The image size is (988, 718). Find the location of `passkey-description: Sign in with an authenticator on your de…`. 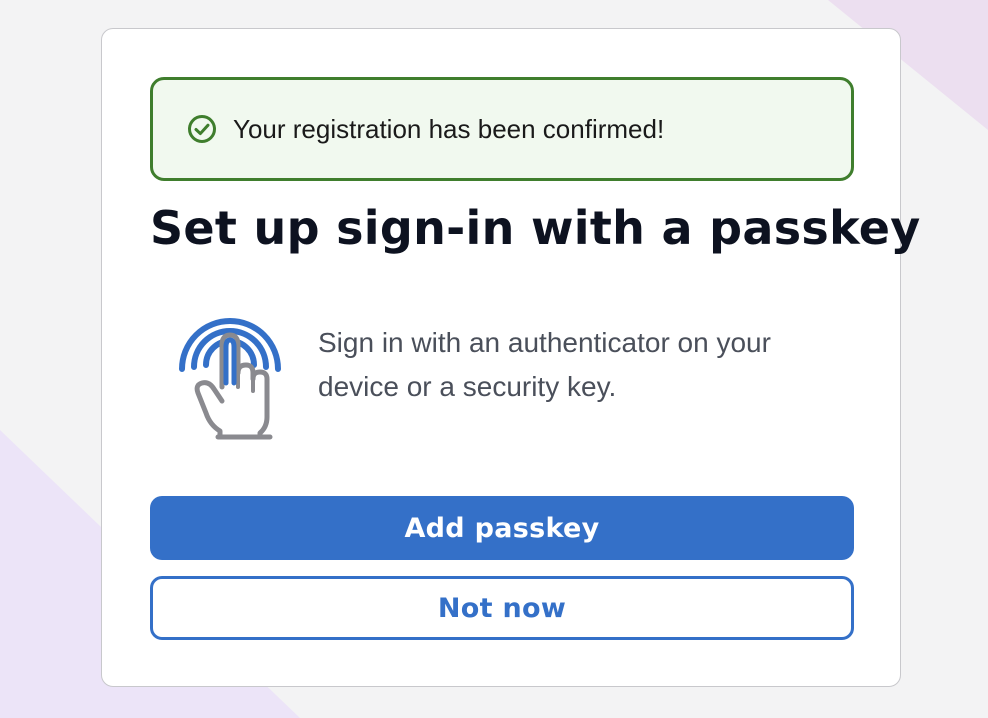

passkey-description: Sign in with an authenticator on your de… is located at coordinates (544, 364).